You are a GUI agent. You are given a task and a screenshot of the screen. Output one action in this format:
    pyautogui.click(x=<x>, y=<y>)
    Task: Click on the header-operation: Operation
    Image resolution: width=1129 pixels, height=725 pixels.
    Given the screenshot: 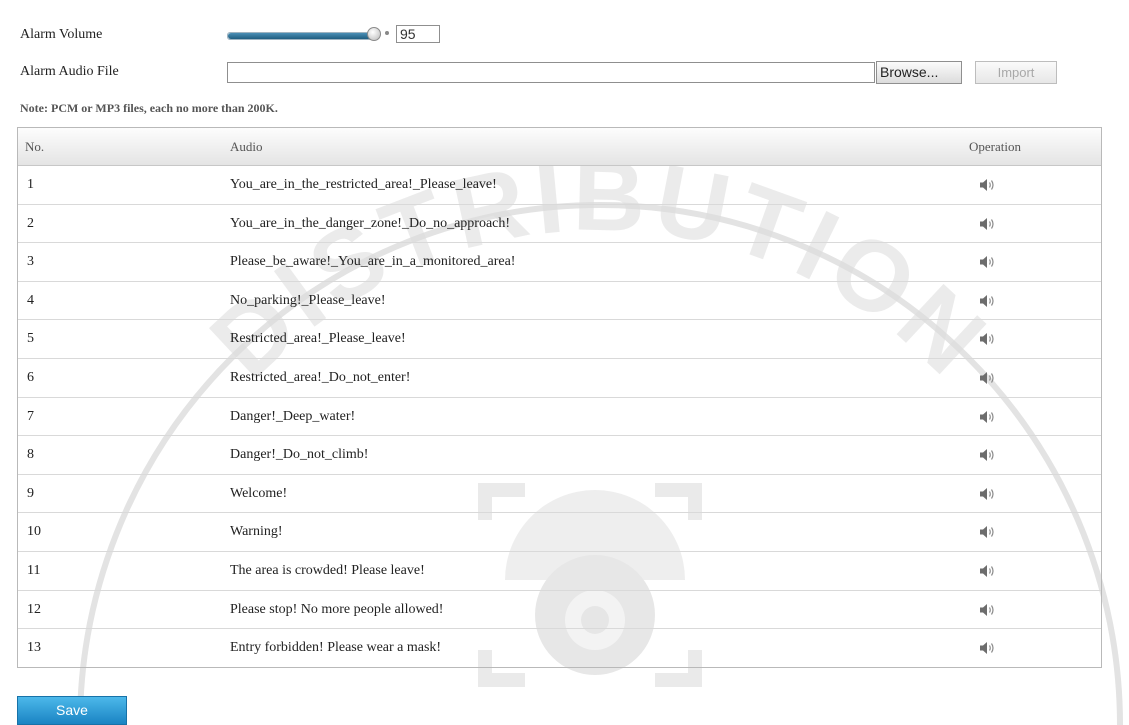 What is the action you would take?
    pyautogui.click(x=995, y=146)
    